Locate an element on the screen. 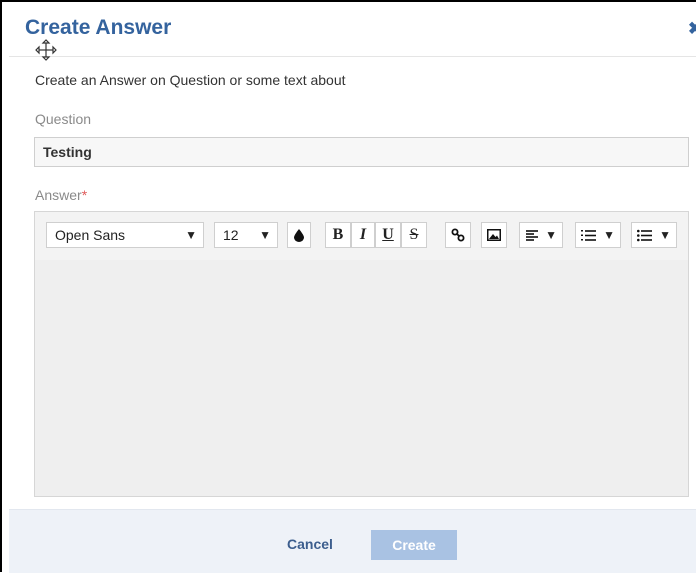  bold-button: B is located at coordinates (338, 235).